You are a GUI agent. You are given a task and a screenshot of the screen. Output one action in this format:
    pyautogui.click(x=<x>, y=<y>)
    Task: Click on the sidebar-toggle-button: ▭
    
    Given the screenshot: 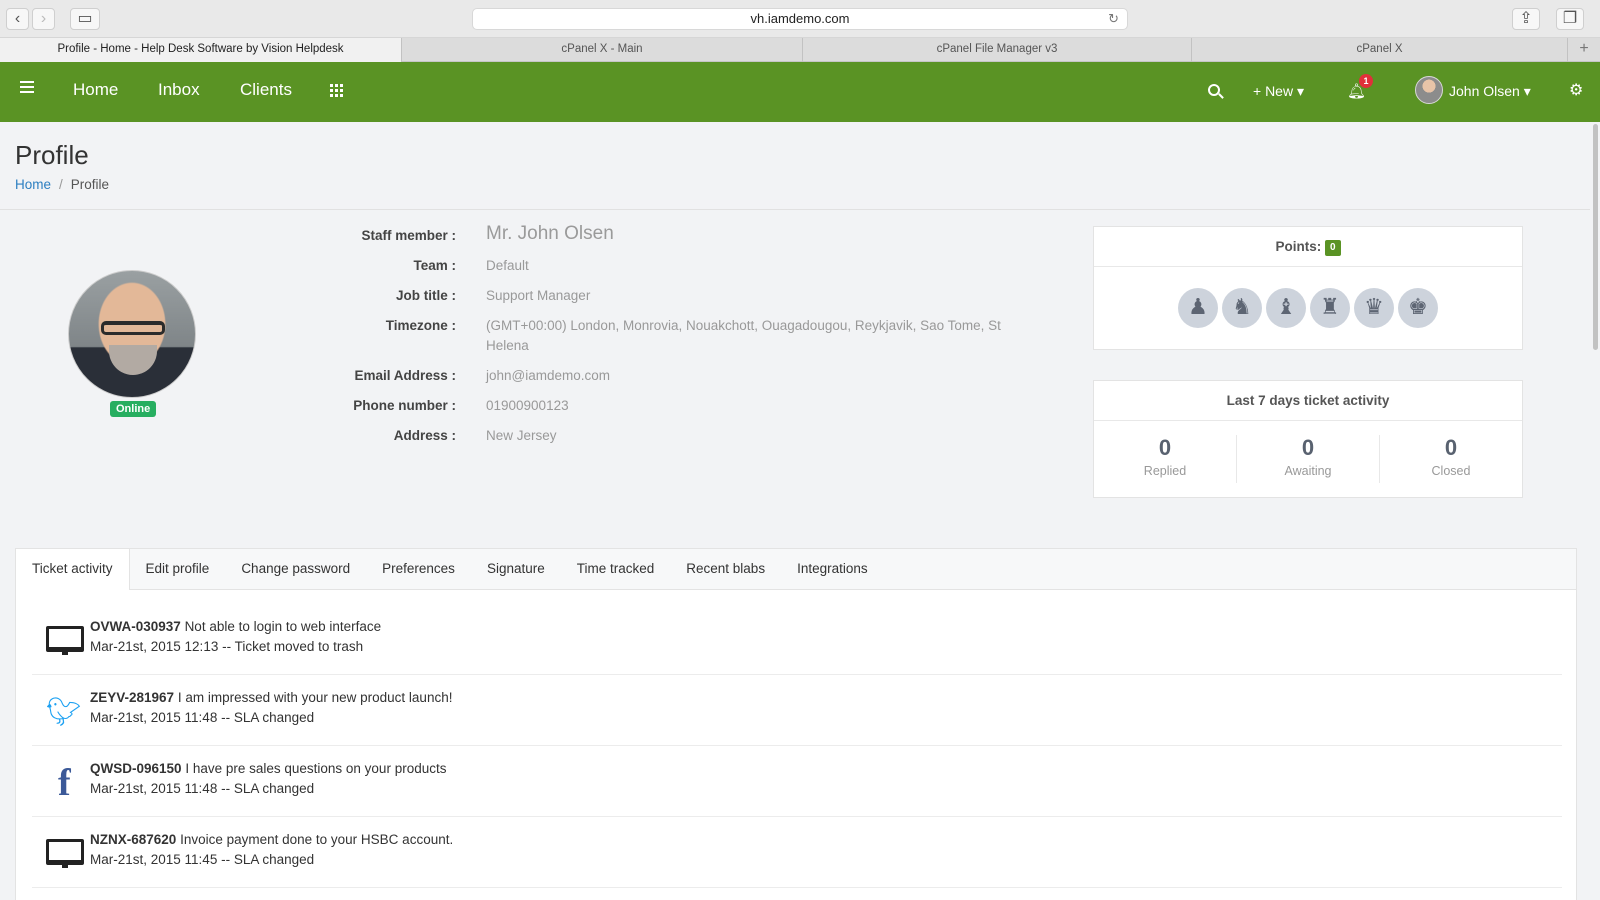 What is the action you would take?
    pyautogui.click(x=85, y=19)
    